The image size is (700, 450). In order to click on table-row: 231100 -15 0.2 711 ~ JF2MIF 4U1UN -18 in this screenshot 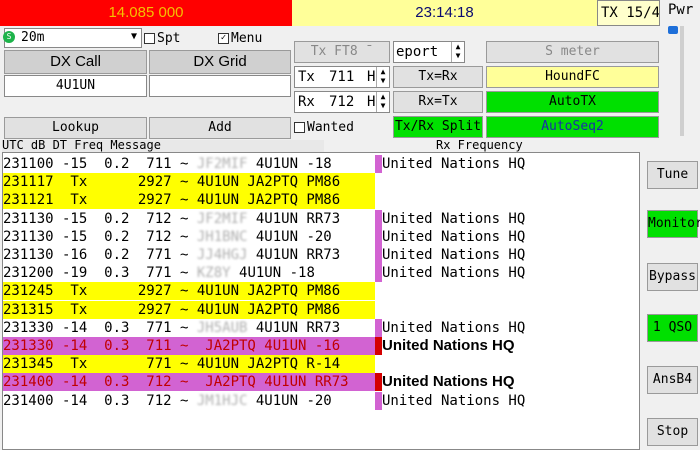, I will do `click(189, 164)`.